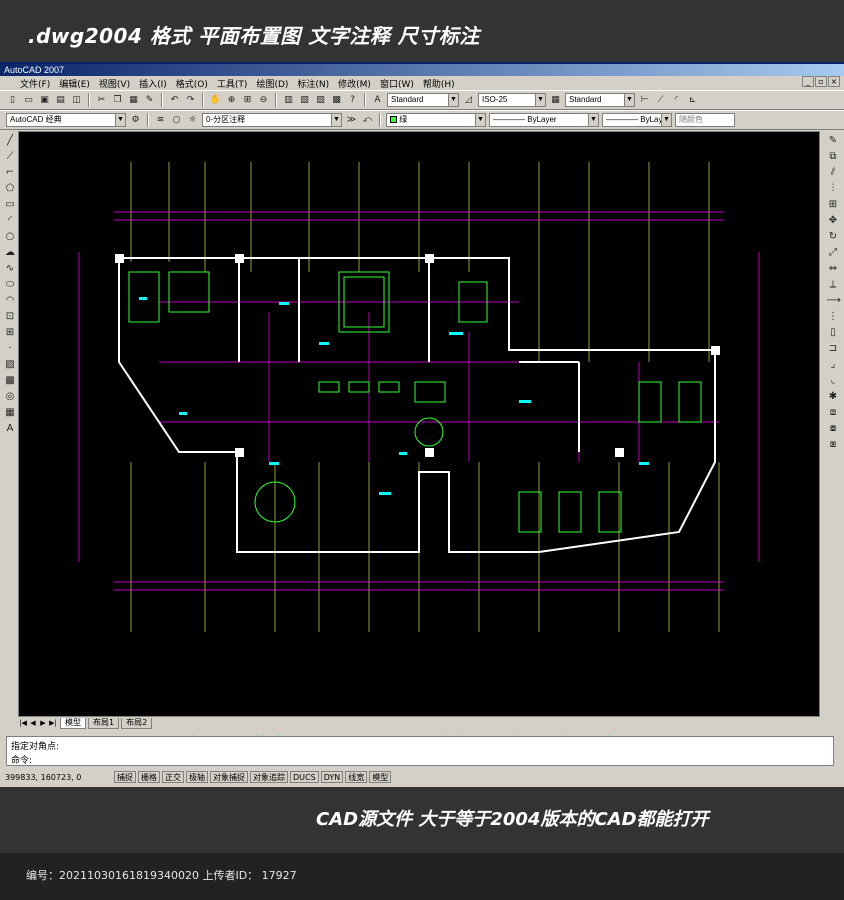 Image resolution: width=844 pixels, height=900 pixels. What do you see at coordinates (10, 412) in the screenshot?
I see `table-icon: ▦` at bounding box center [10, 412].